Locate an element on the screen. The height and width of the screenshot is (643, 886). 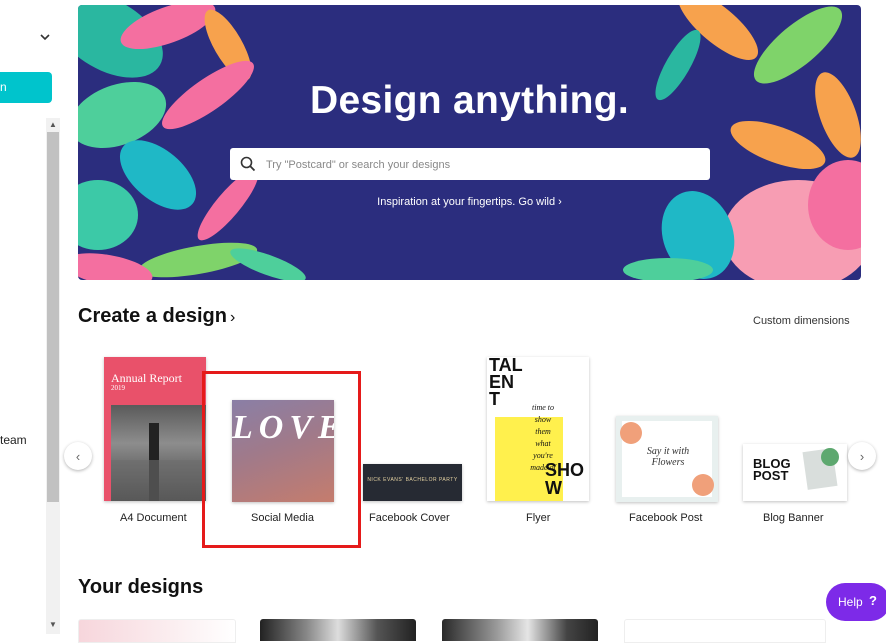
create-design-title: Create a design is located at coordinates (152, 316).